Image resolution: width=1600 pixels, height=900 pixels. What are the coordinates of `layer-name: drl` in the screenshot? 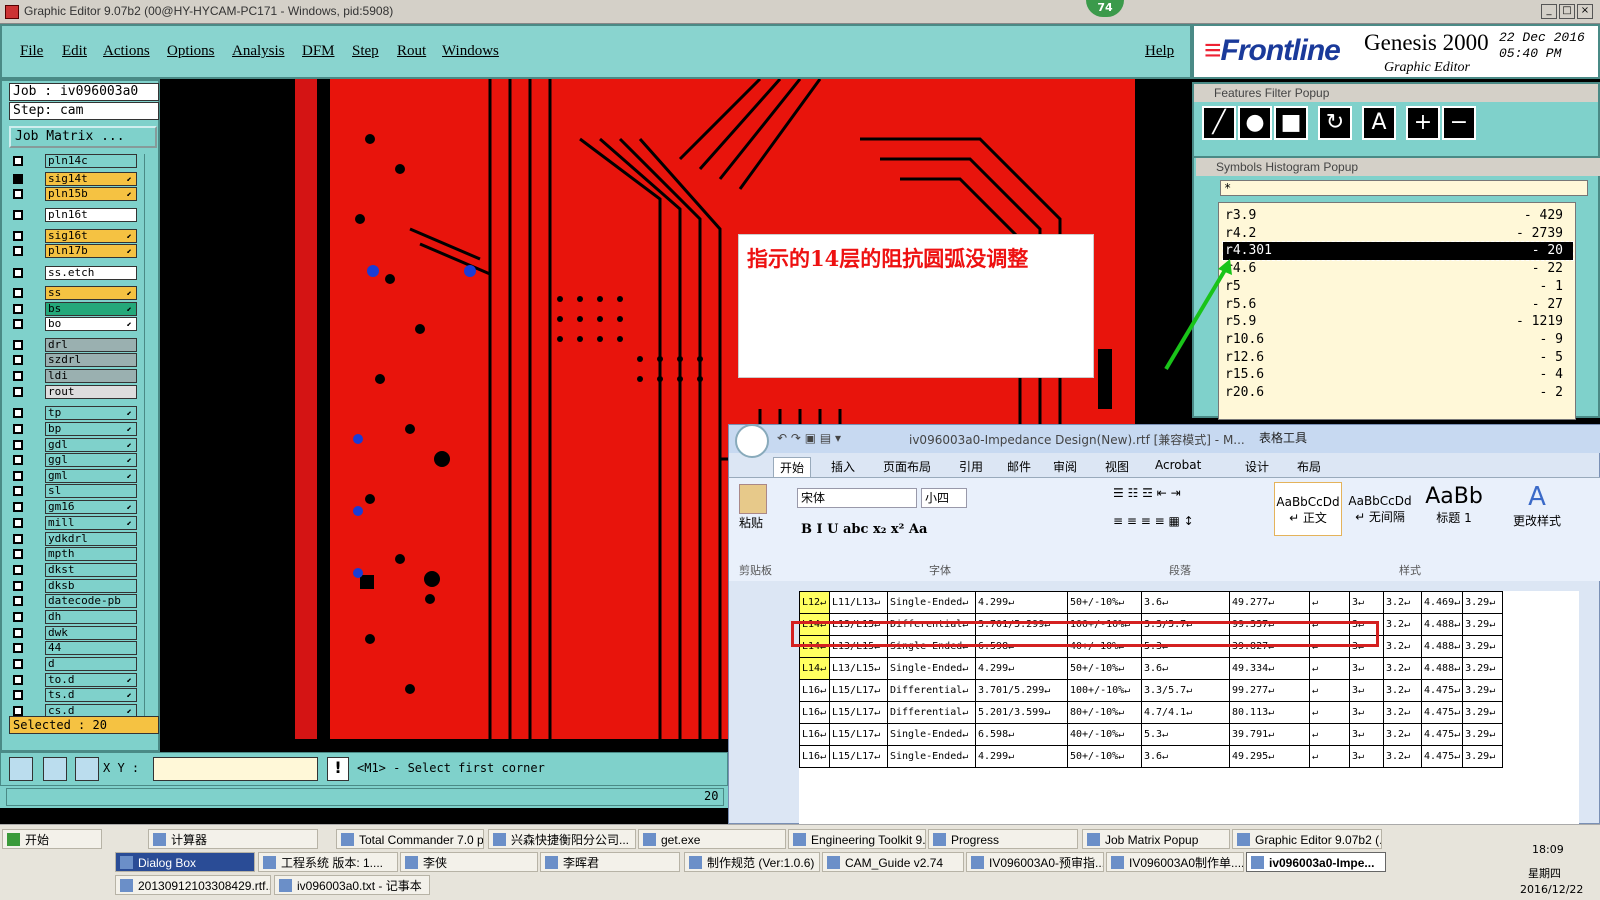 It's located at (91, 345).